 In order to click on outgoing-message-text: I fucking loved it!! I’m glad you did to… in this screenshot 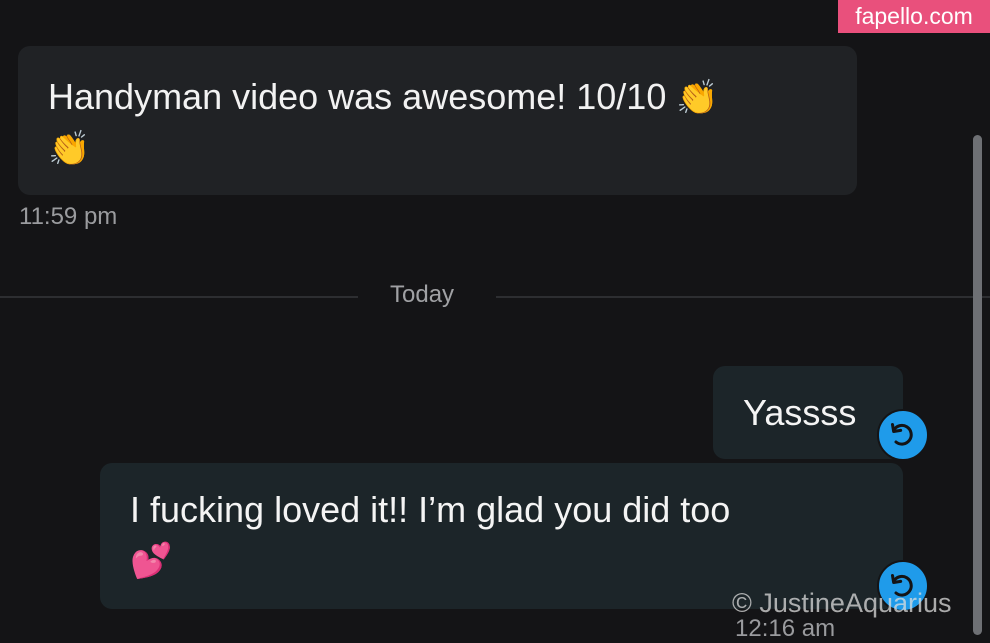, I will do `click(430, 535)`.